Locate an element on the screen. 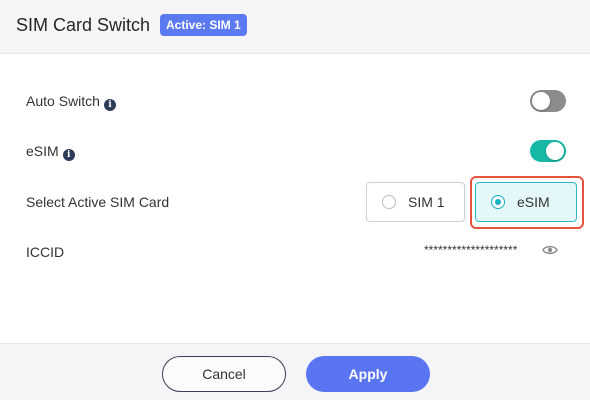 This screenshot has height=400, width=590. auto-switch-label: Auto Switch is located at coordinates (63, 101).